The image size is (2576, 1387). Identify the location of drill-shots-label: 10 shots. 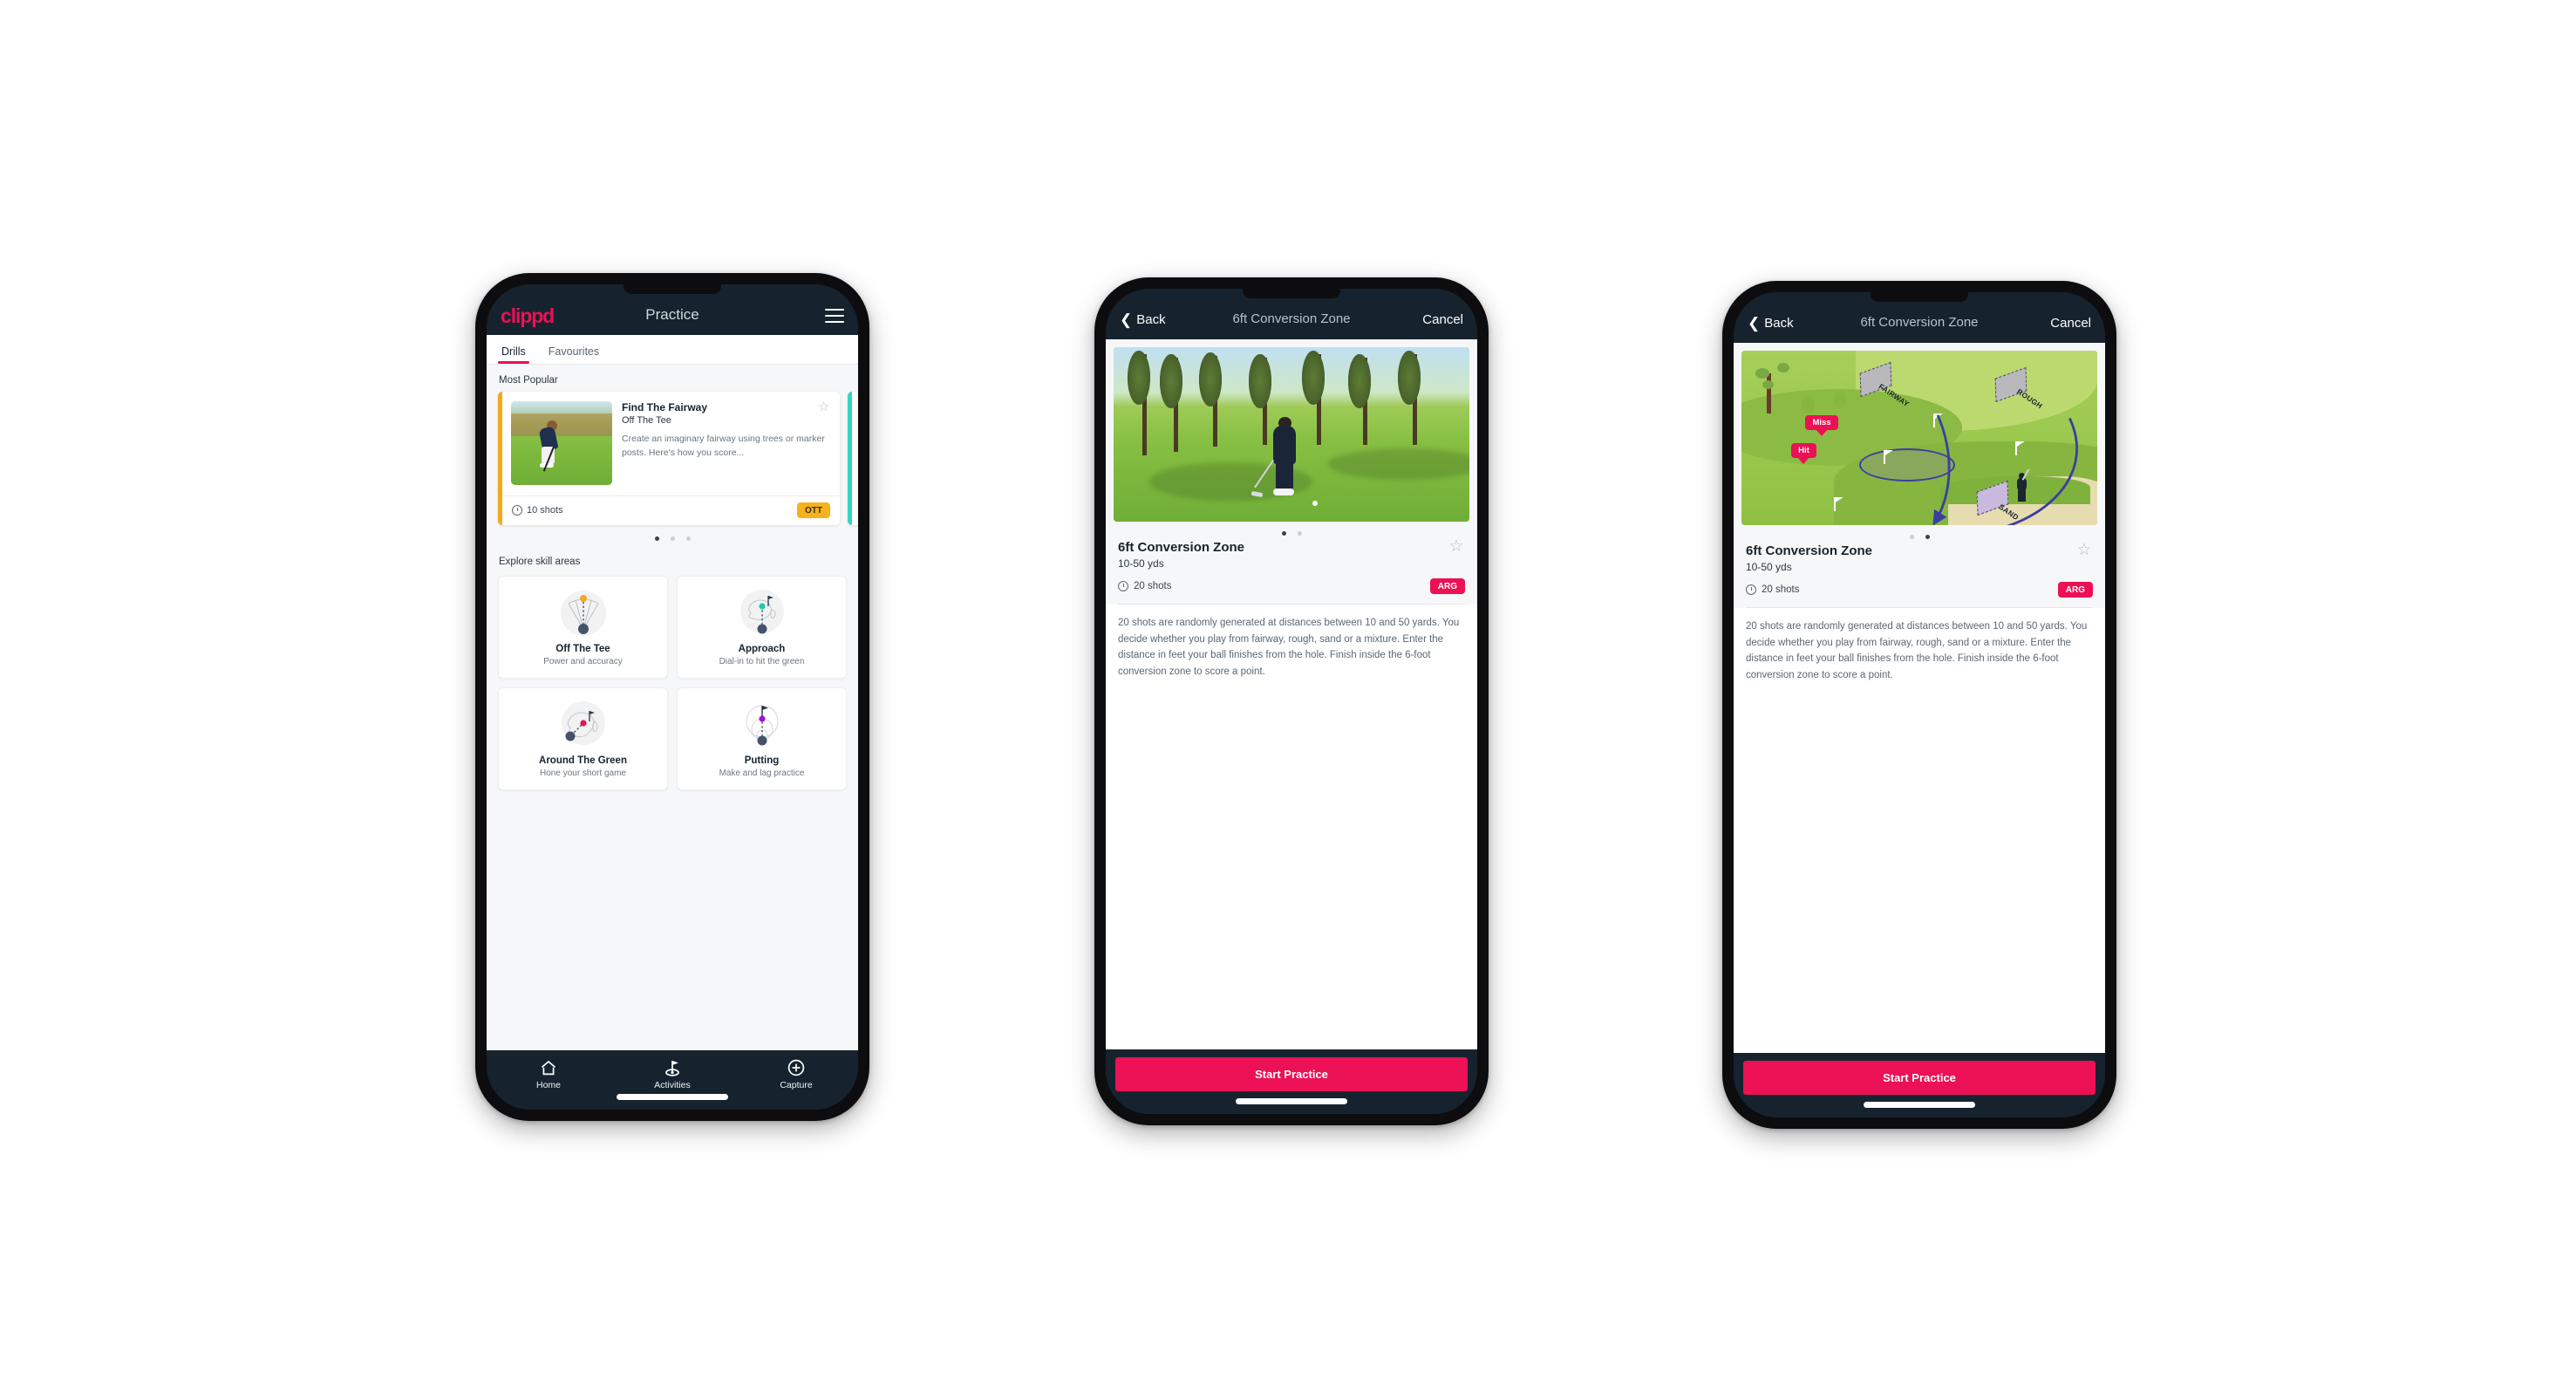
(545, 511).